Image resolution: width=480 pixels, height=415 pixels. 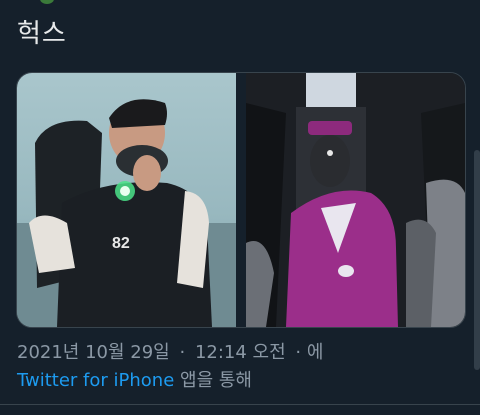 I want to click on source-suffix: 앱을 통해, so click(x=216, y=380).